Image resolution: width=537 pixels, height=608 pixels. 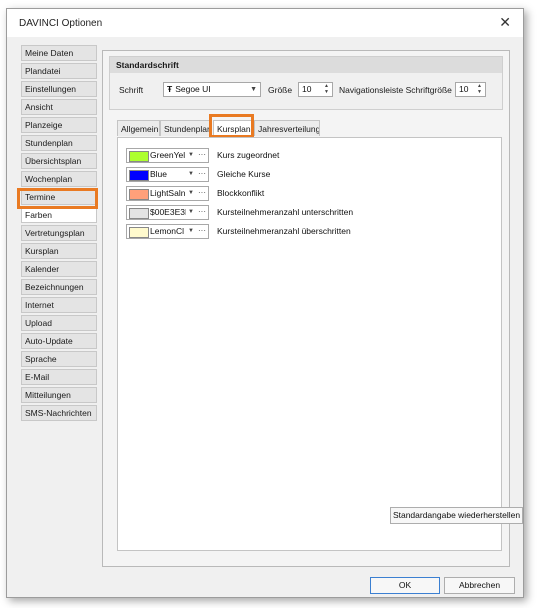 I want to click on ok-button: OK, so click(x=405, y=585).